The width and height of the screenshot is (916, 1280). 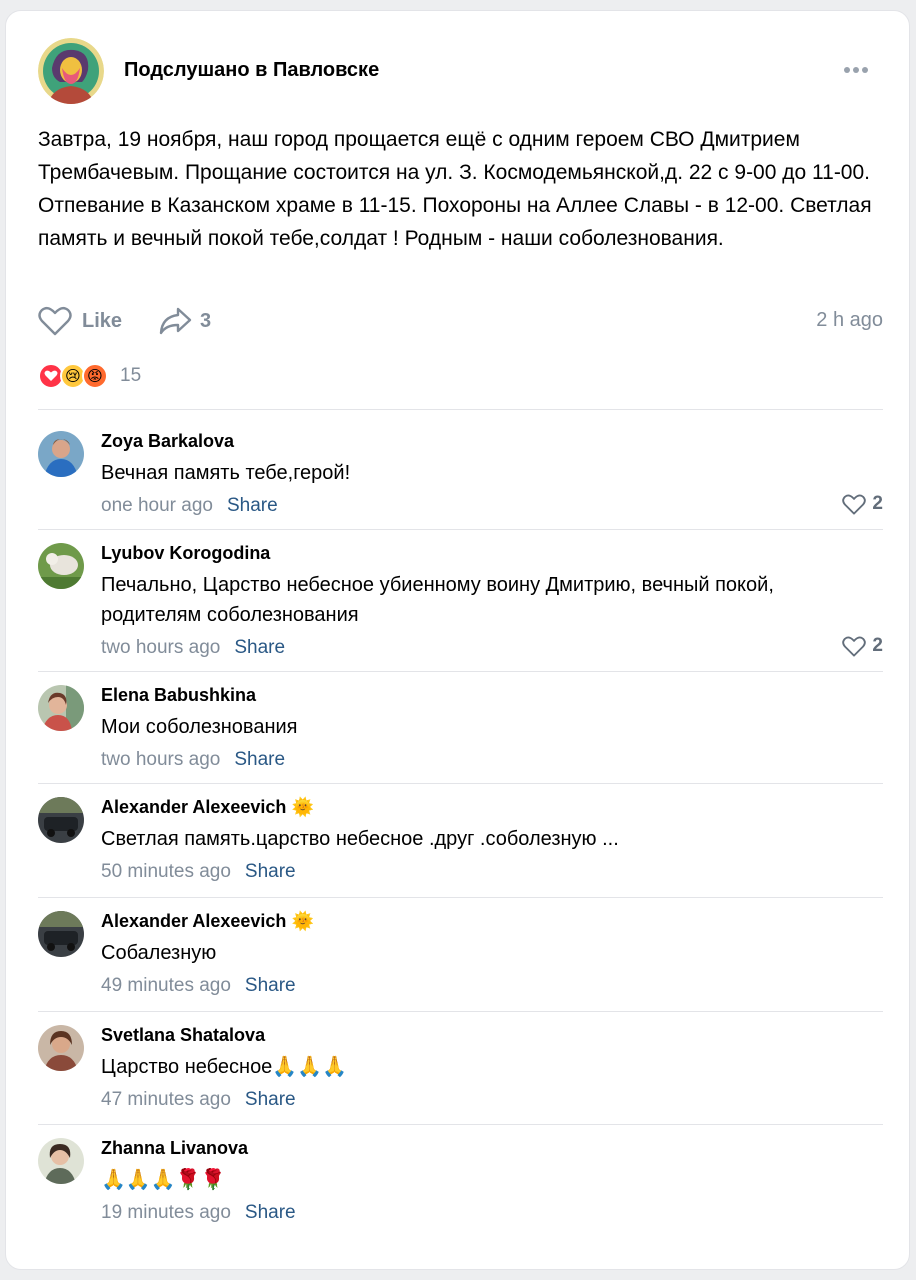 I want to click on share-arrow-icon, so click(x=175, y=321).